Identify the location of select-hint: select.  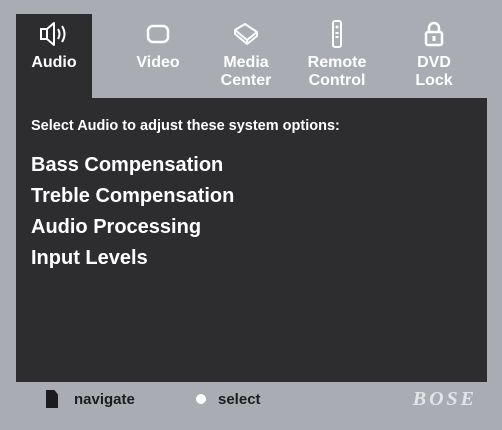
(228, 399).